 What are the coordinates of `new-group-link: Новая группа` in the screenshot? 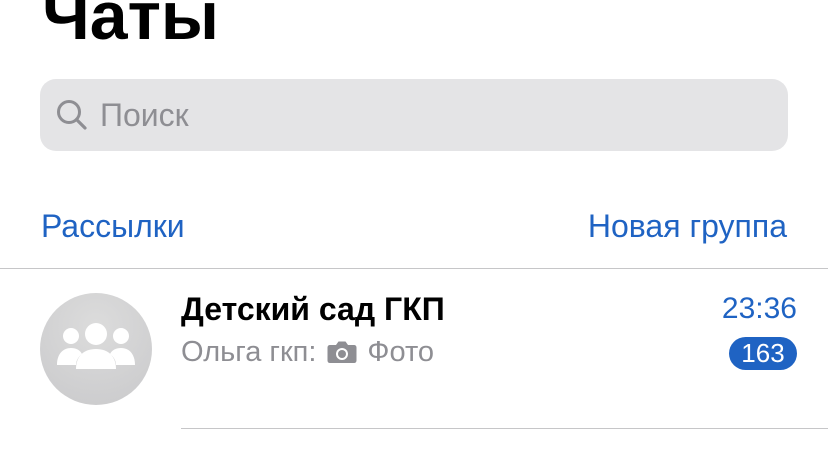 It's located at (687, 226).